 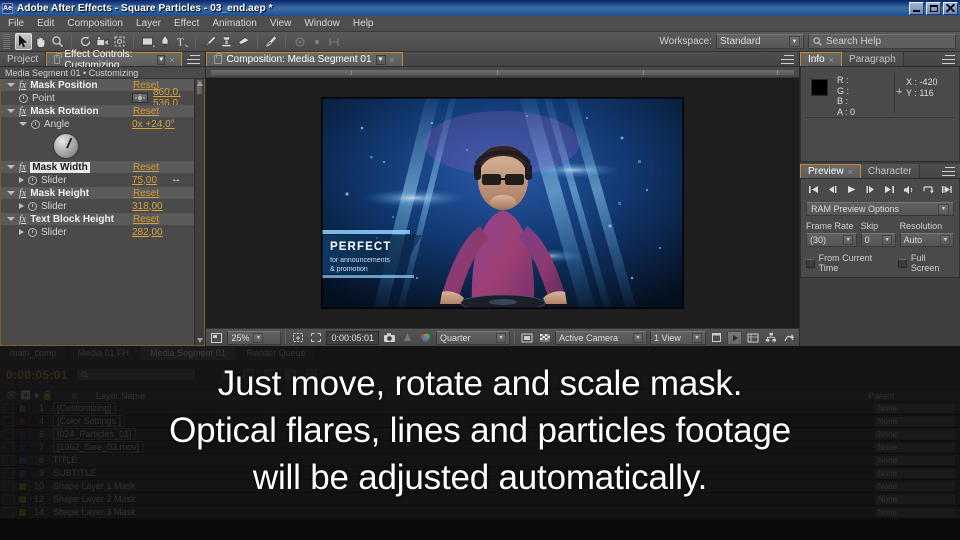 I want to click on timeline-search-input, so click(x=135, y=374).